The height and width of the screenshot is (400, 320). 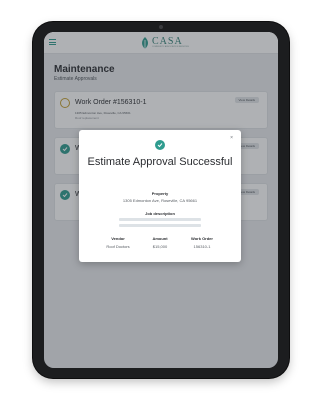 I want to click on close-icon: ×, so click(x=231, y=138).